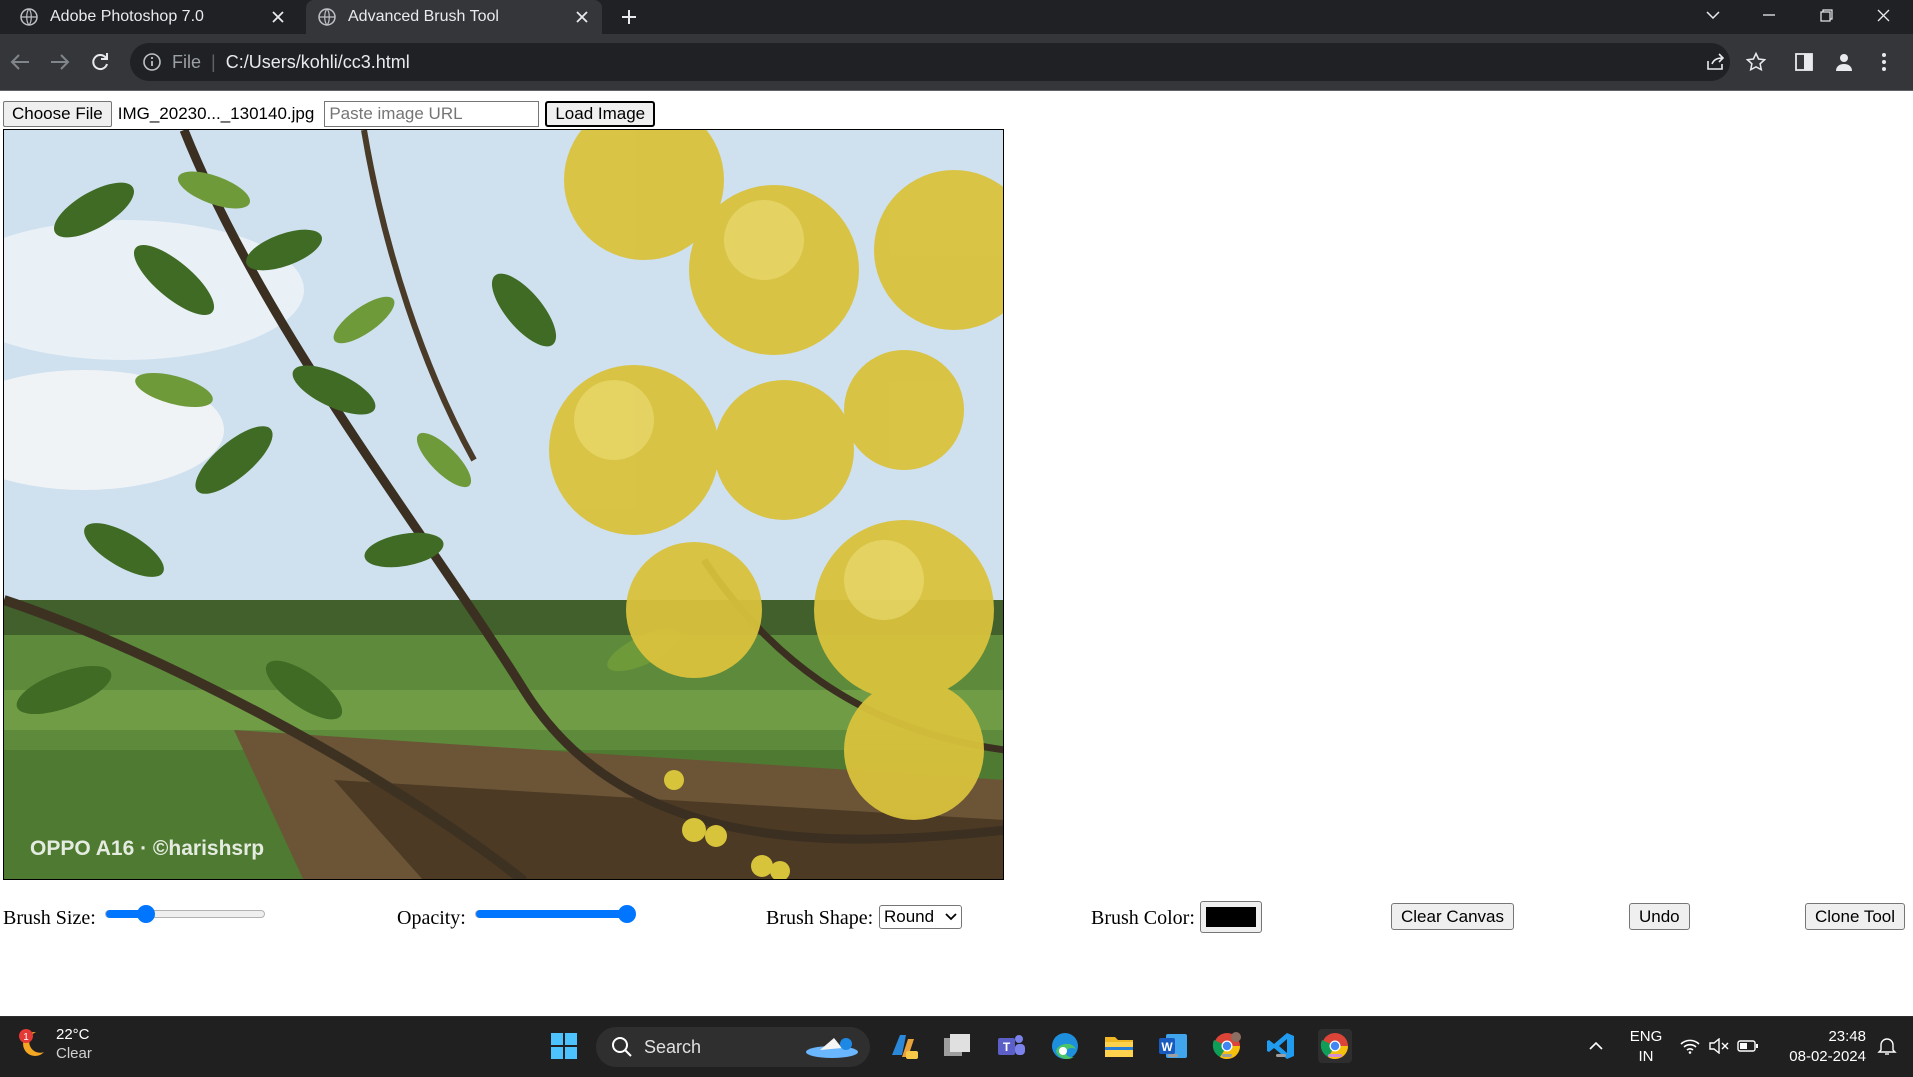 Image resolution: width=1913 pixels, height=1077 pixels. What do you see at coordinates (1281, 1046) in the screenshot?
I see `vscode-icon` at bounding box center [1281, 1046].